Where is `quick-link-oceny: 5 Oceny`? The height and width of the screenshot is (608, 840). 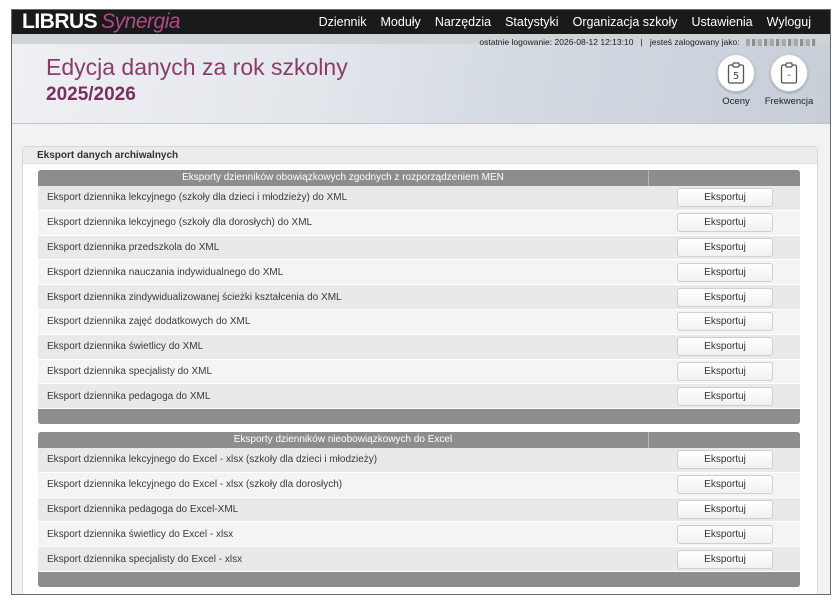 quick-link-oceny: 5 Oceny is located at coordinates (736, 80).